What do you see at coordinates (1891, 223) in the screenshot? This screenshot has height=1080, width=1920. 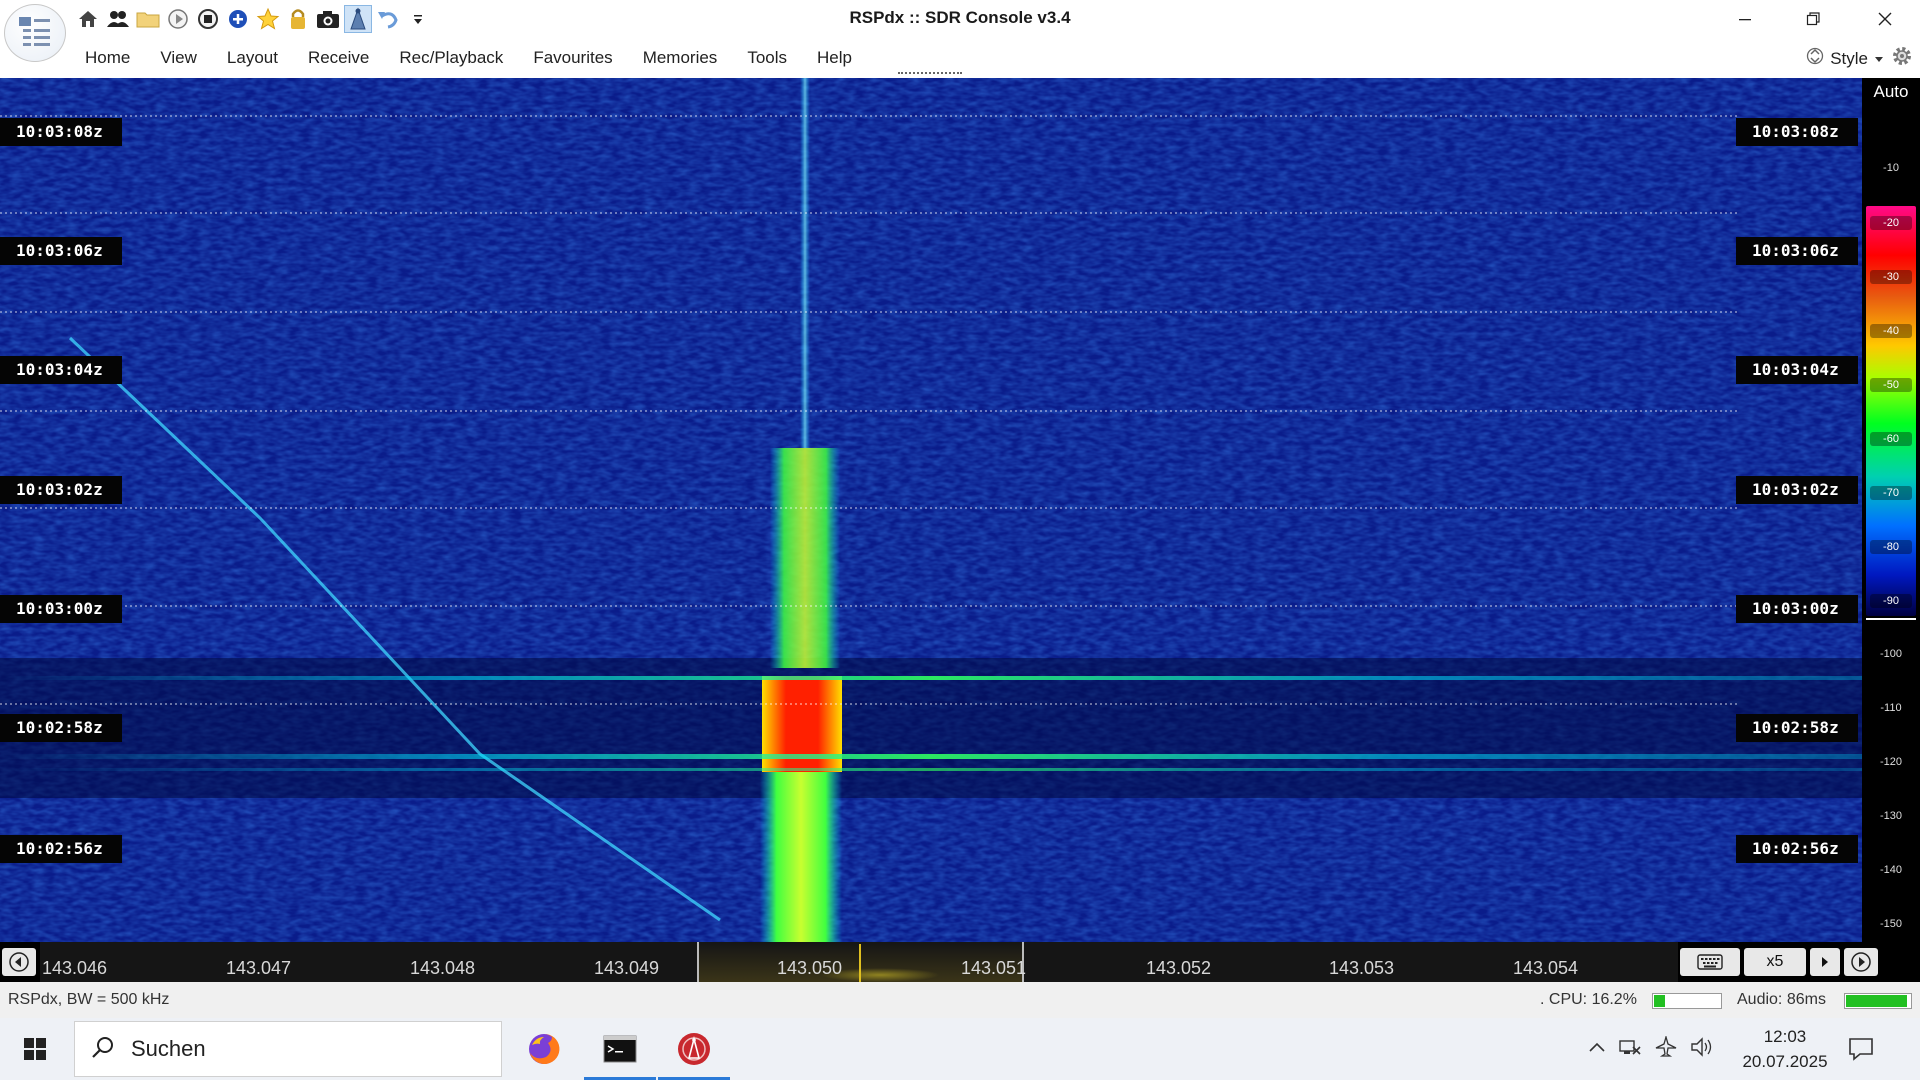 I see `scale-tick-label: -20` at bounding box center [1891, 223].